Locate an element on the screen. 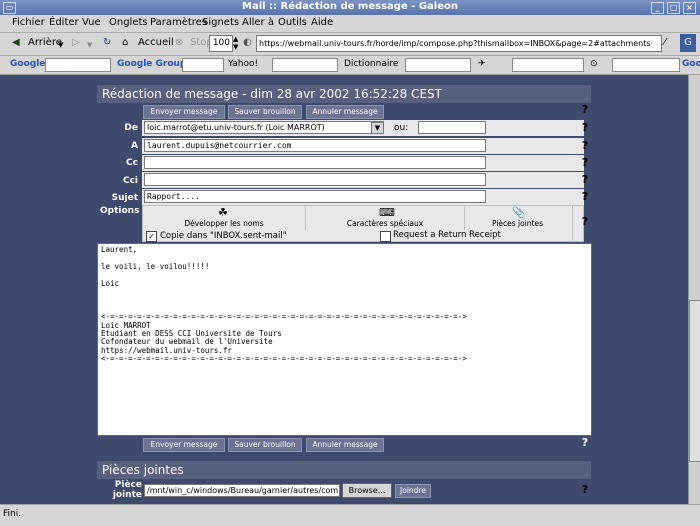 Image resolution: width=700 pixels, height=526 pixels. site-icon: ◐ is located at coordinates (247, 42).